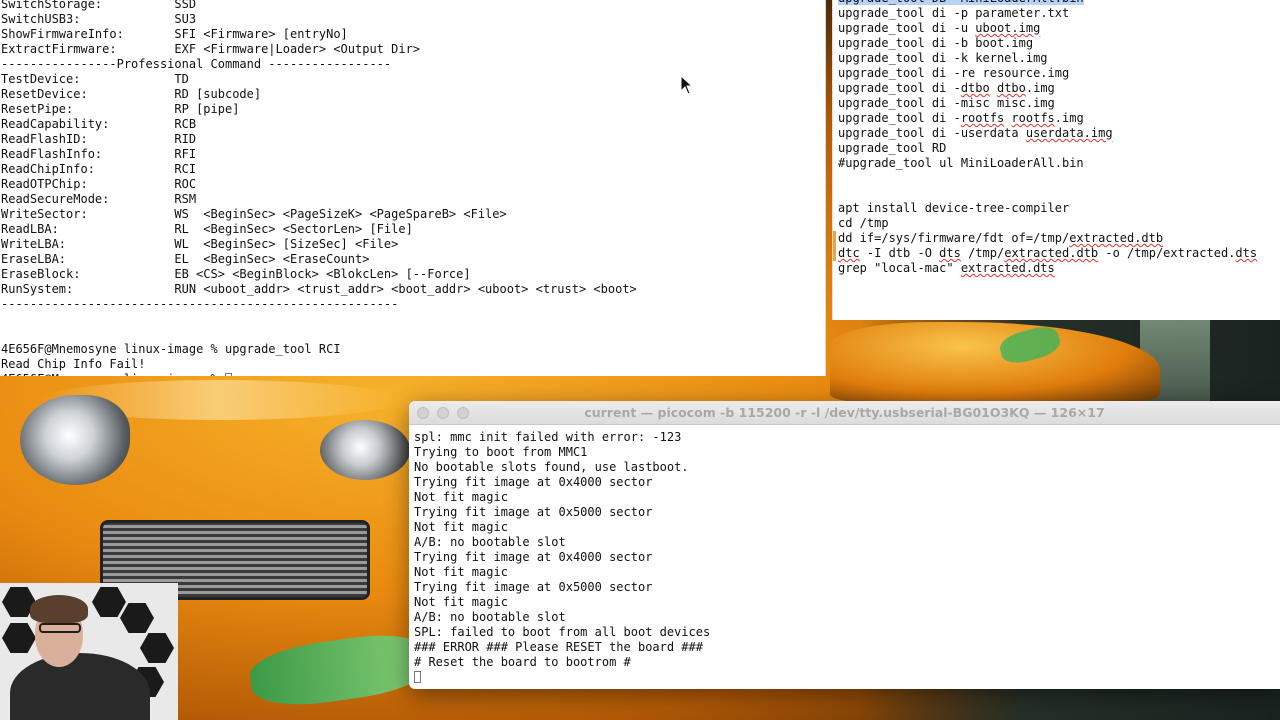 The width and height of the screenshot is (1280, 720). Describe the element at coordinates (562, 677) in the screenshot. I see `prompt-line` at that location.